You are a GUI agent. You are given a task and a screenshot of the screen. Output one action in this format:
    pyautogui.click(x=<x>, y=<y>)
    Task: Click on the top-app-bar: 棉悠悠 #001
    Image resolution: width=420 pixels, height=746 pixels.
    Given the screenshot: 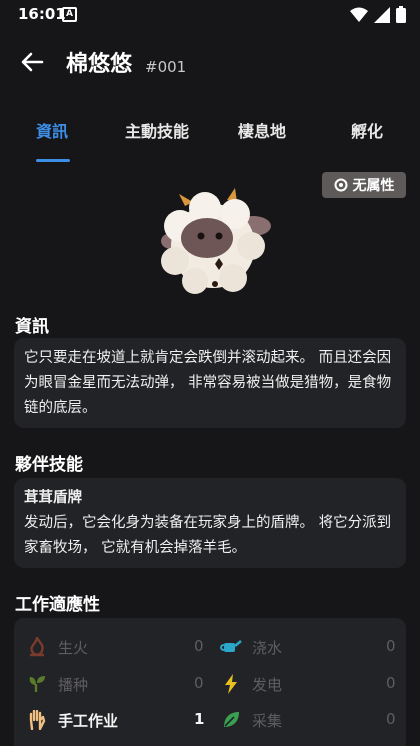 What is the action you would take?
    pyautogui.click(x=210, y=62)
    